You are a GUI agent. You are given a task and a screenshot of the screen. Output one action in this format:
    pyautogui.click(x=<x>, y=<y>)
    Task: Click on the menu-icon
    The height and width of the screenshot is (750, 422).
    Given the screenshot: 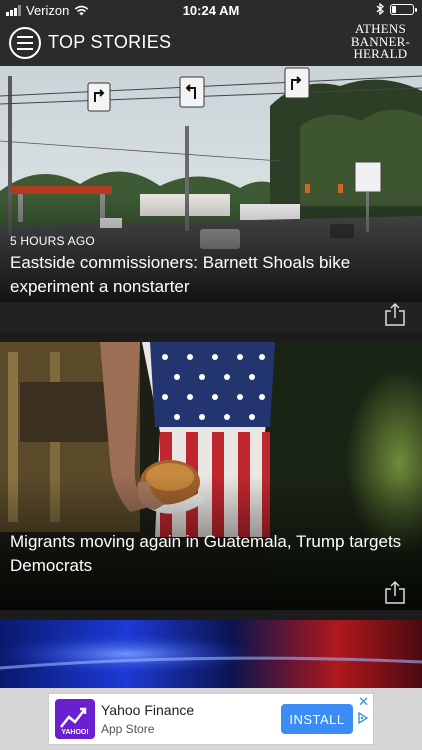 What is the action you would take?
    pyautogui.click(x=25, y=43)
    